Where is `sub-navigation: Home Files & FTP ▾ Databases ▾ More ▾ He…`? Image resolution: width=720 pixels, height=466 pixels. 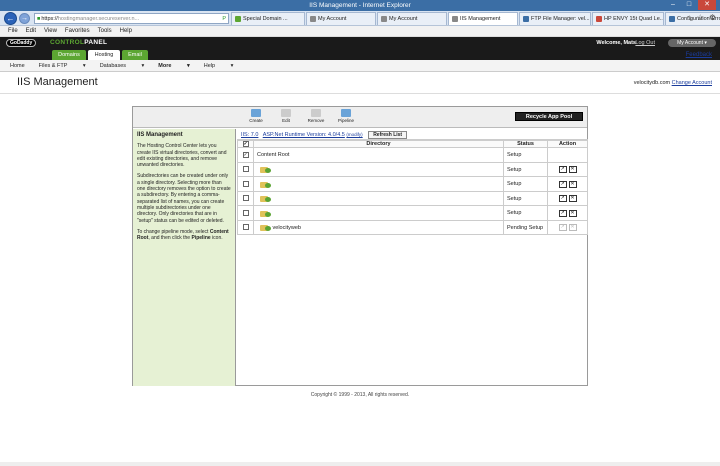 sub-navigation: Home Files & FTP ▾ Databases ▾ More ▾ He… is located at coordinates (360, 66).